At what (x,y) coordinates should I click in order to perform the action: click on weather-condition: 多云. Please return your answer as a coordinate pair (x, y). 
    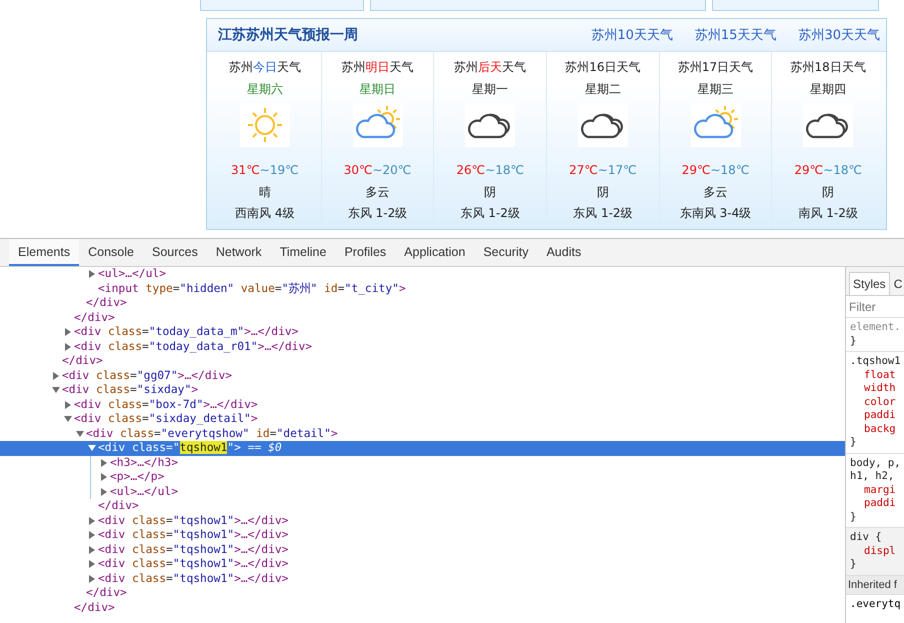
    Looking at the image, I should click on (378, 192).